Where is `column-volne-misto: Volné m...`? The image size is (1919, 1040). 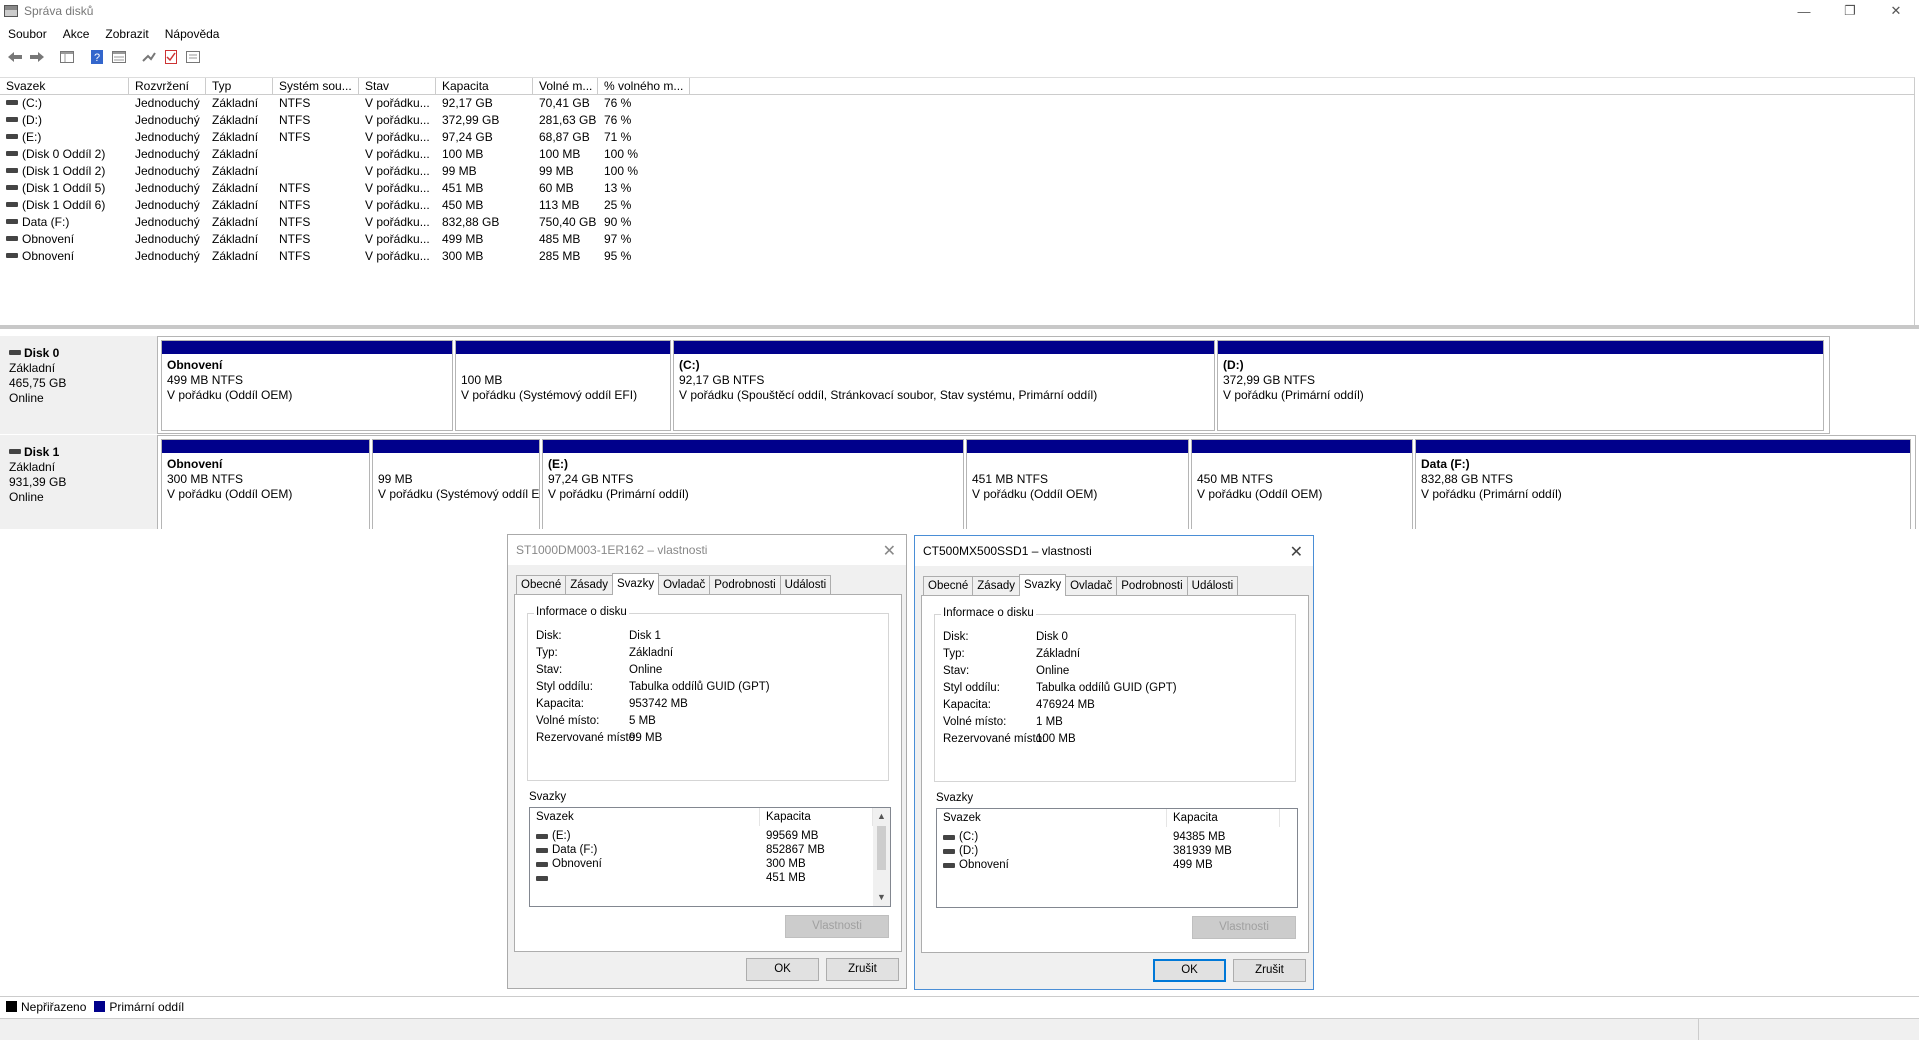
column-volne-misto: Volné m... is located at coordinates (565, 86).